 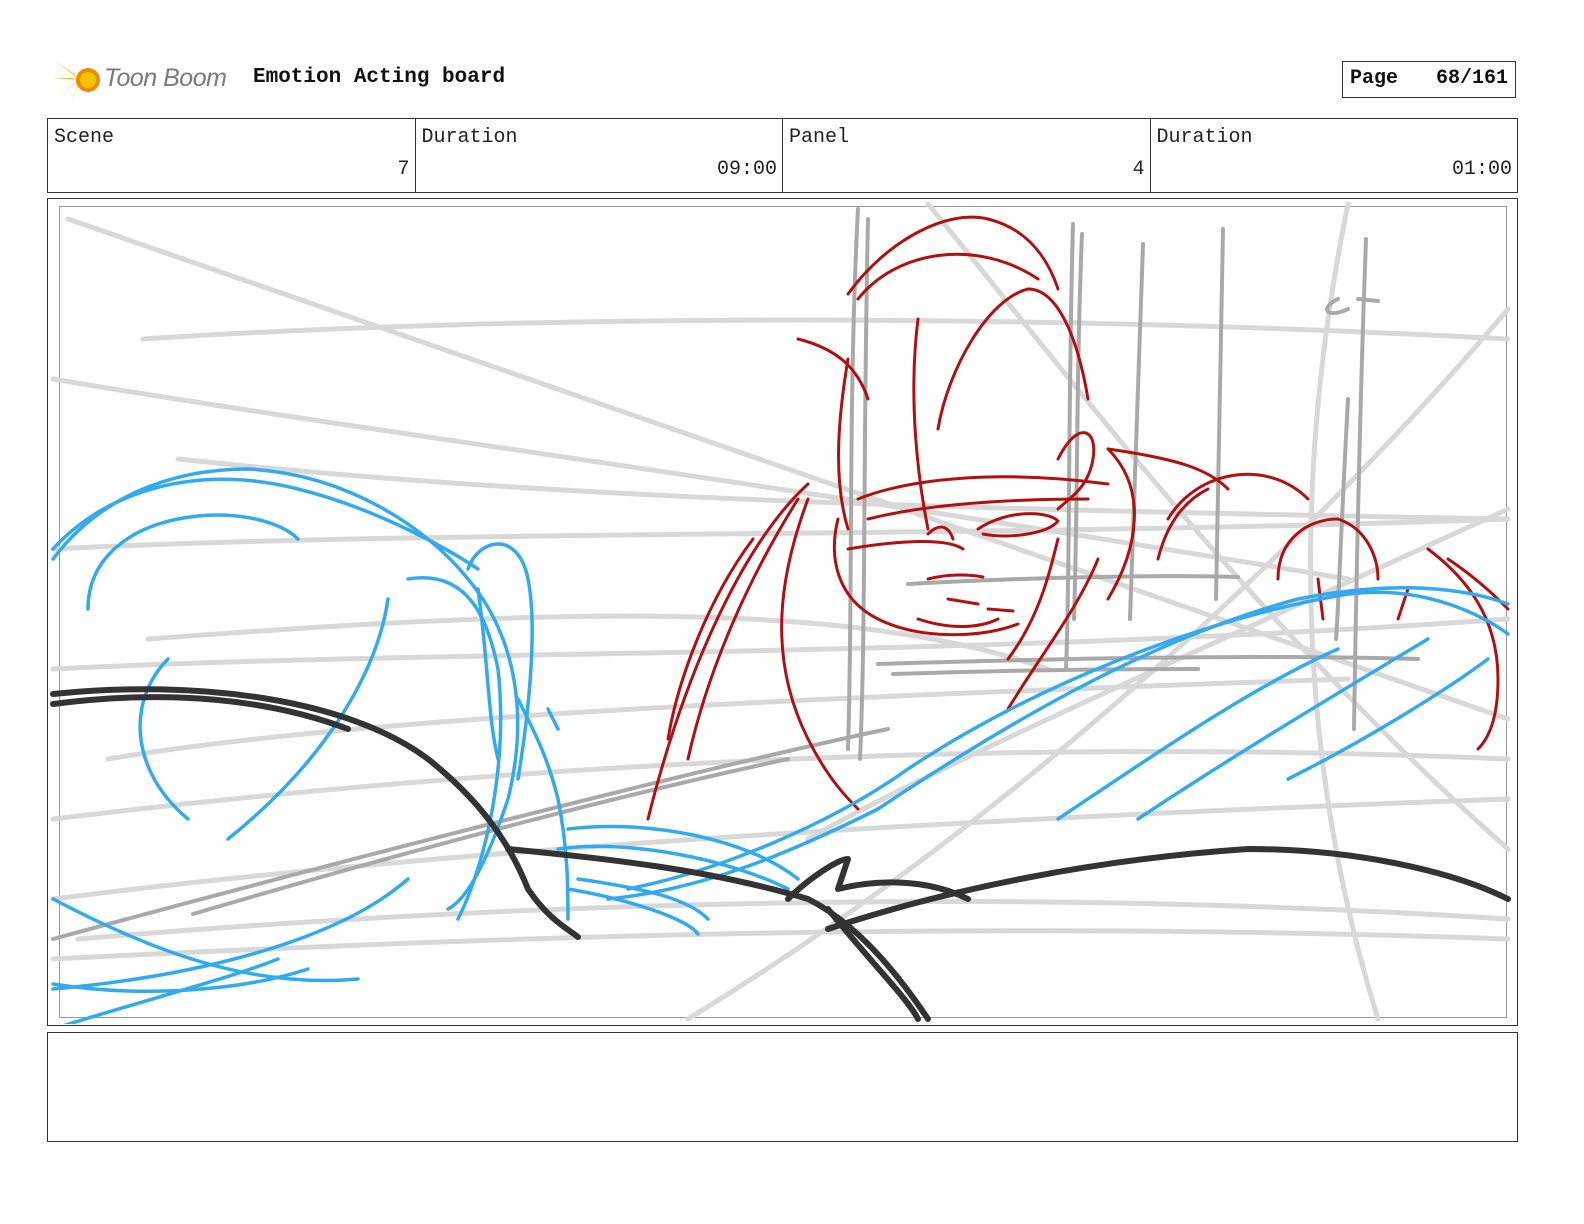 What do you see at coordinates (1374, 78) in the screenshot?
I see `page-label: Page` at bounding box center [1374, 78].